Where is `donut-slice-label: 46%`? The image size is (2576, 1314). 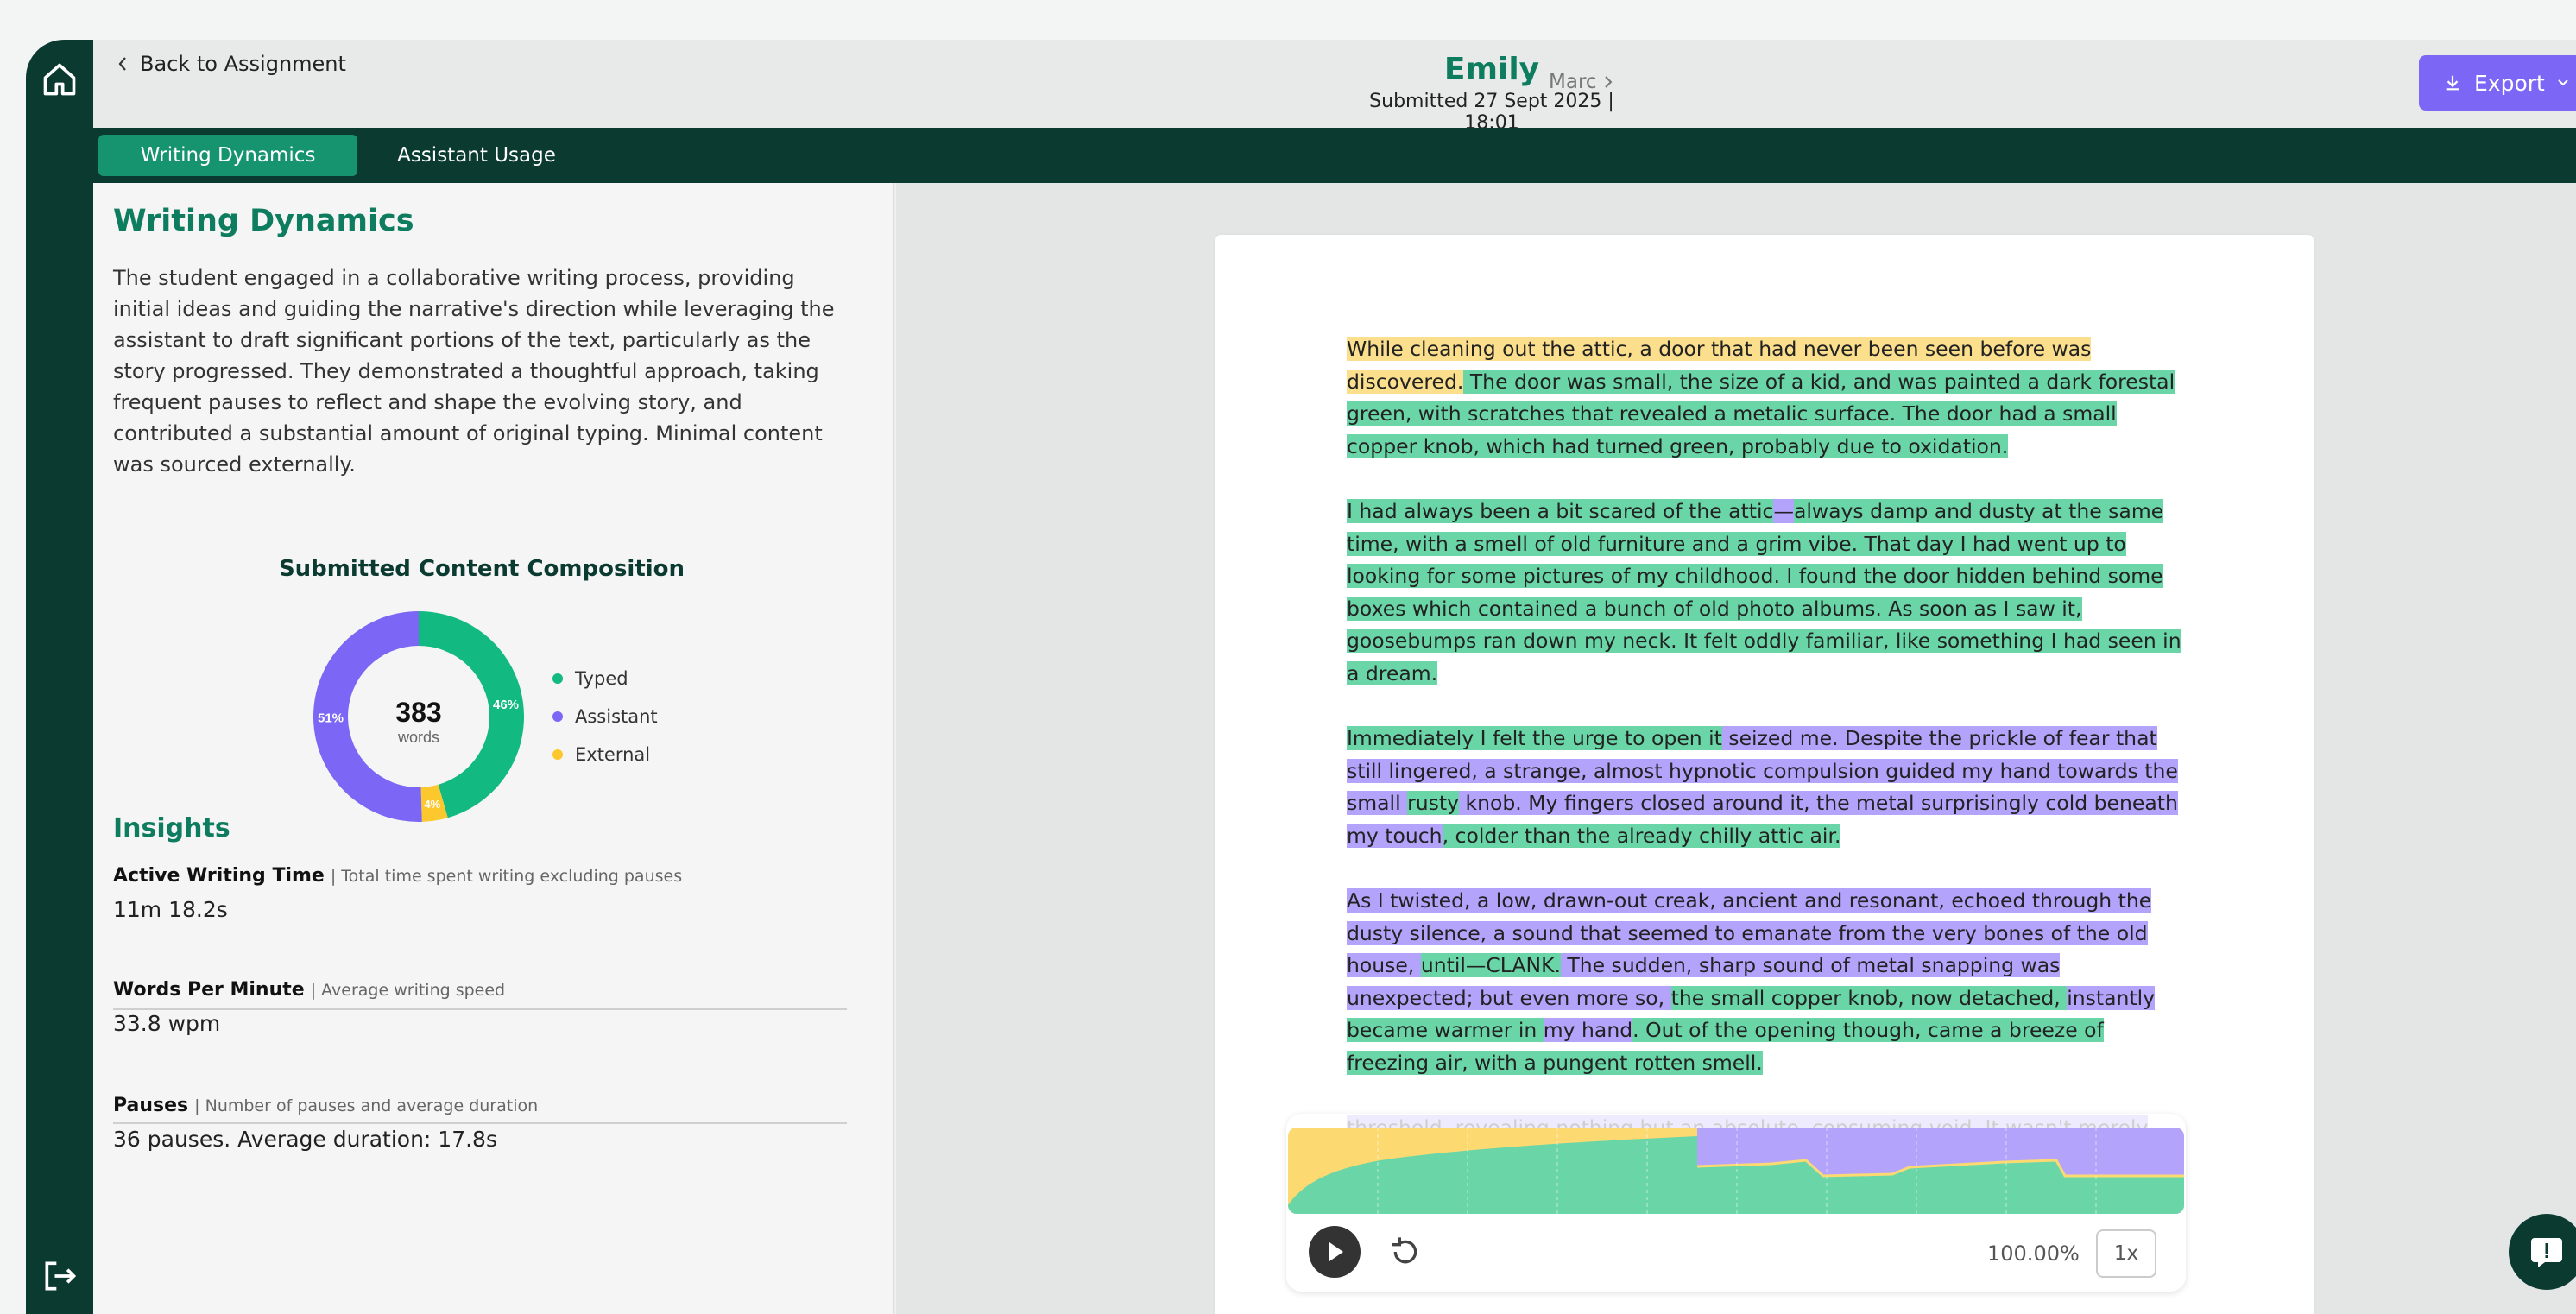
donut-slice-label: 46% is located at coordinates (506, 705).